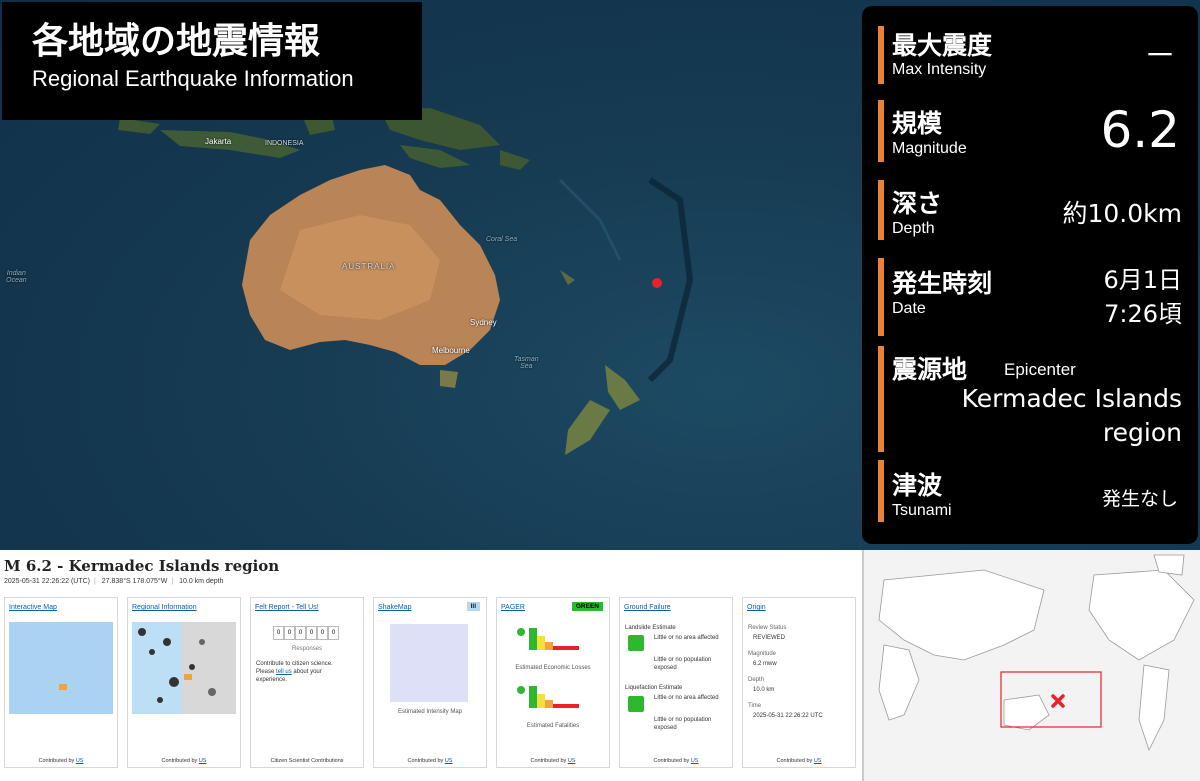  Describe the element at coordinates (142, 566) in the screenshot. I see `event-title: M 6.2 - Kermadec Islands region` at that location.